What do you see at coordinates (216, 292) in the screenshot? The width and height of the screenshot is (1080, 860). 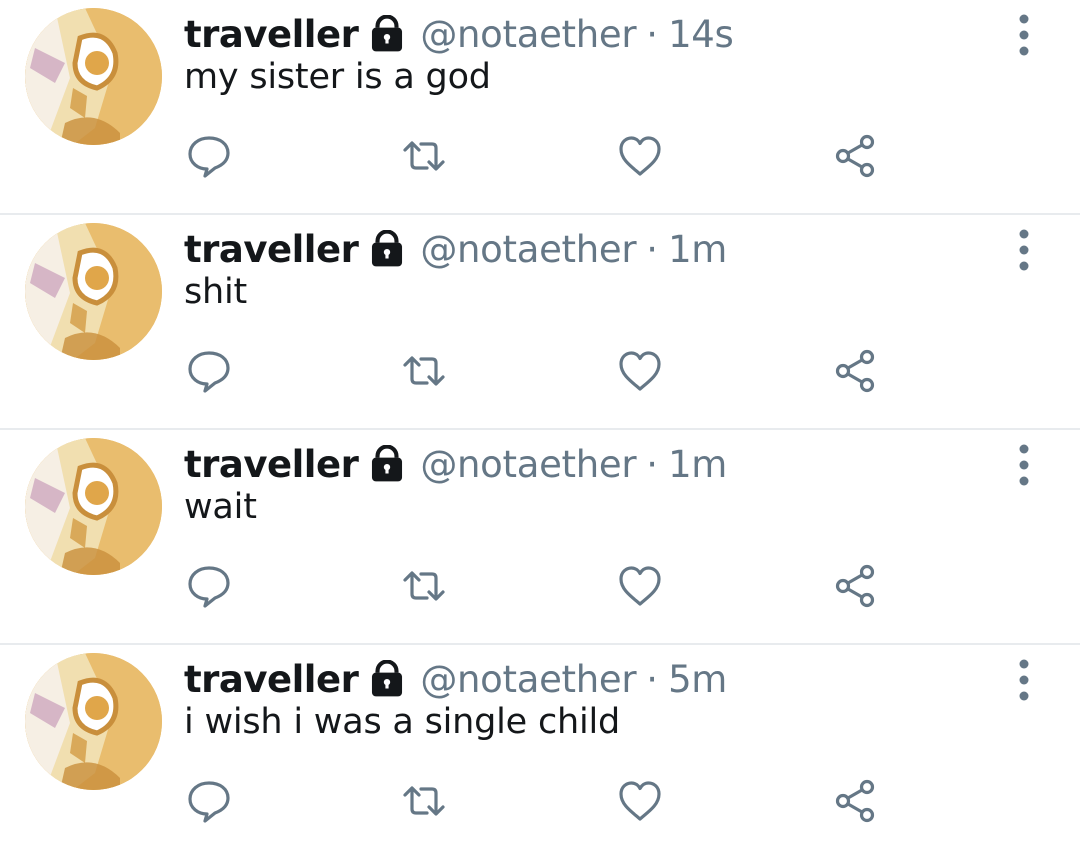 I see `tweet-text: shit` at bounding box center [216, 292].